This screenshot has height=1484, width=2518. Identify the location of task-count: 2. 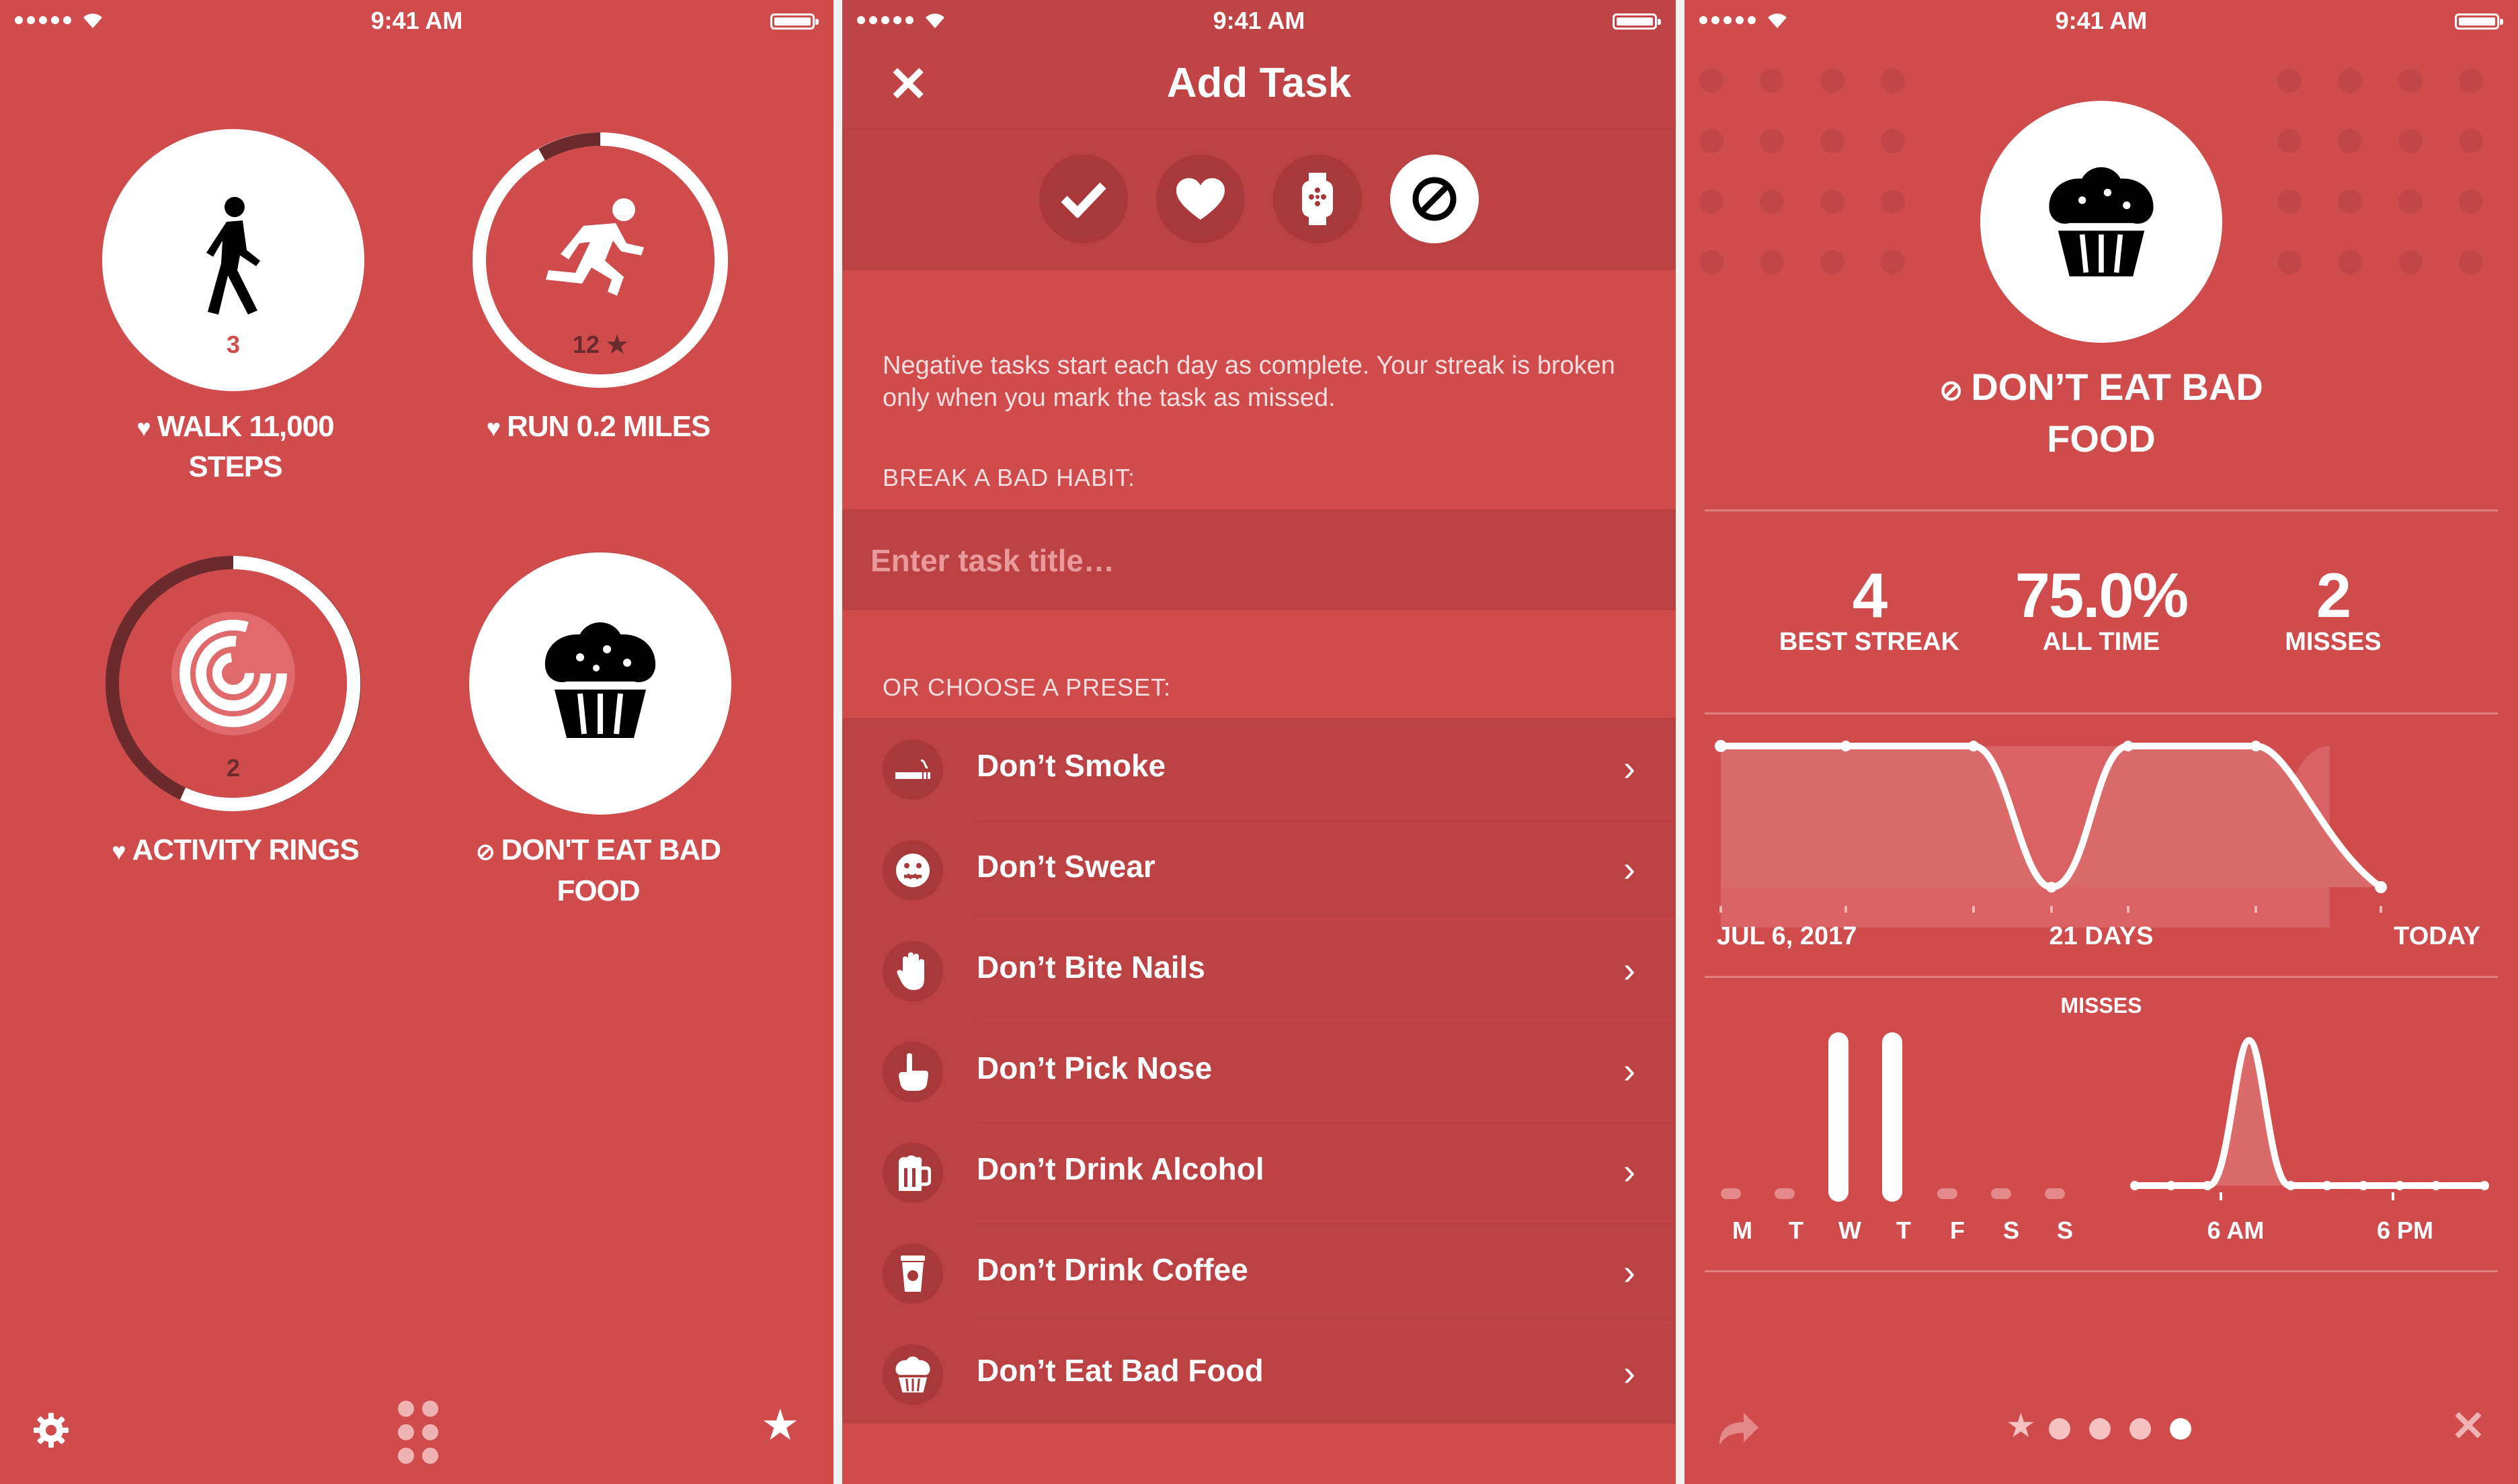
(234, 768).